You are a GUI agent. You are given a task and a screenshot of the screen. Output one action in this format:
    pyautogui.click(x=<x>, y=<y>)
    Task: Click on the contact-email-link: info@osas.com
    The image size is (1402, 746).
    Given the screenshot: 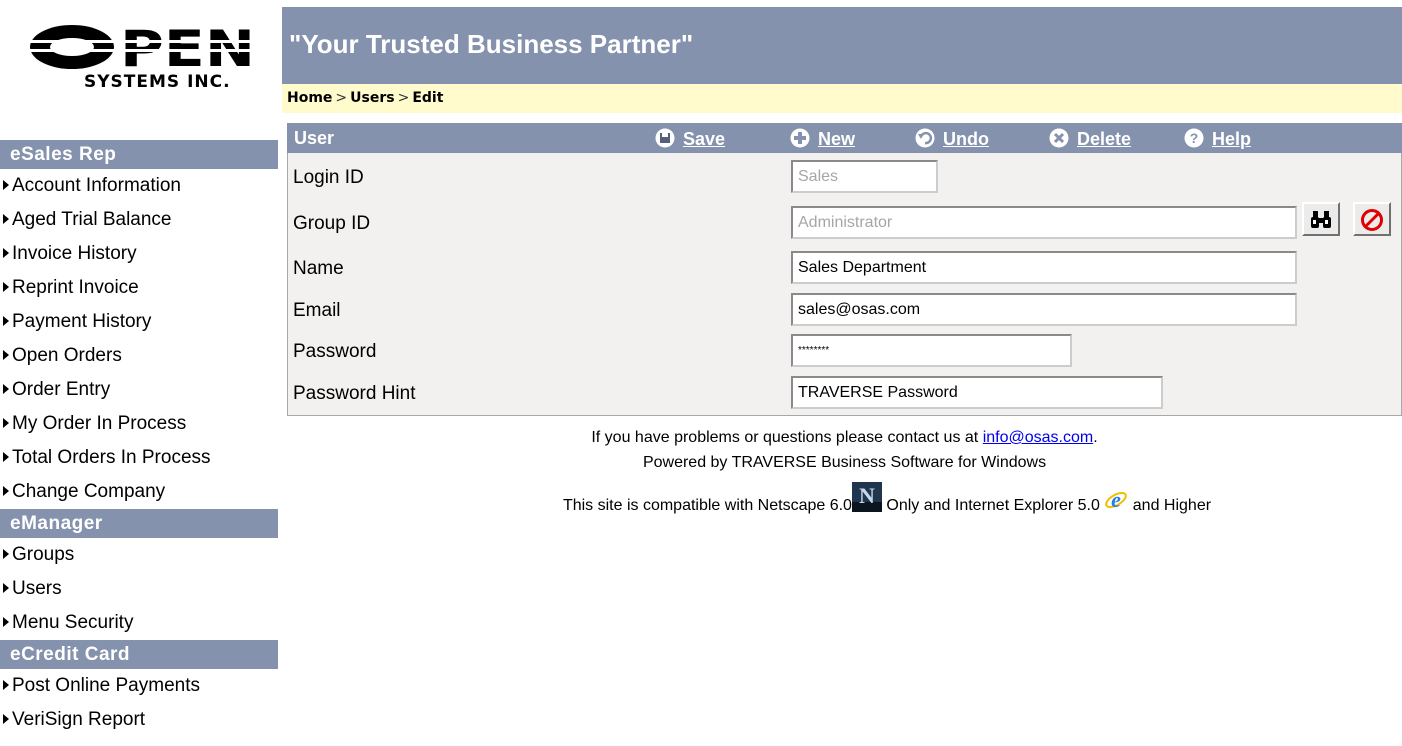 What is the action you would take?
    pyautogui.click(x=1038, y=437)
    